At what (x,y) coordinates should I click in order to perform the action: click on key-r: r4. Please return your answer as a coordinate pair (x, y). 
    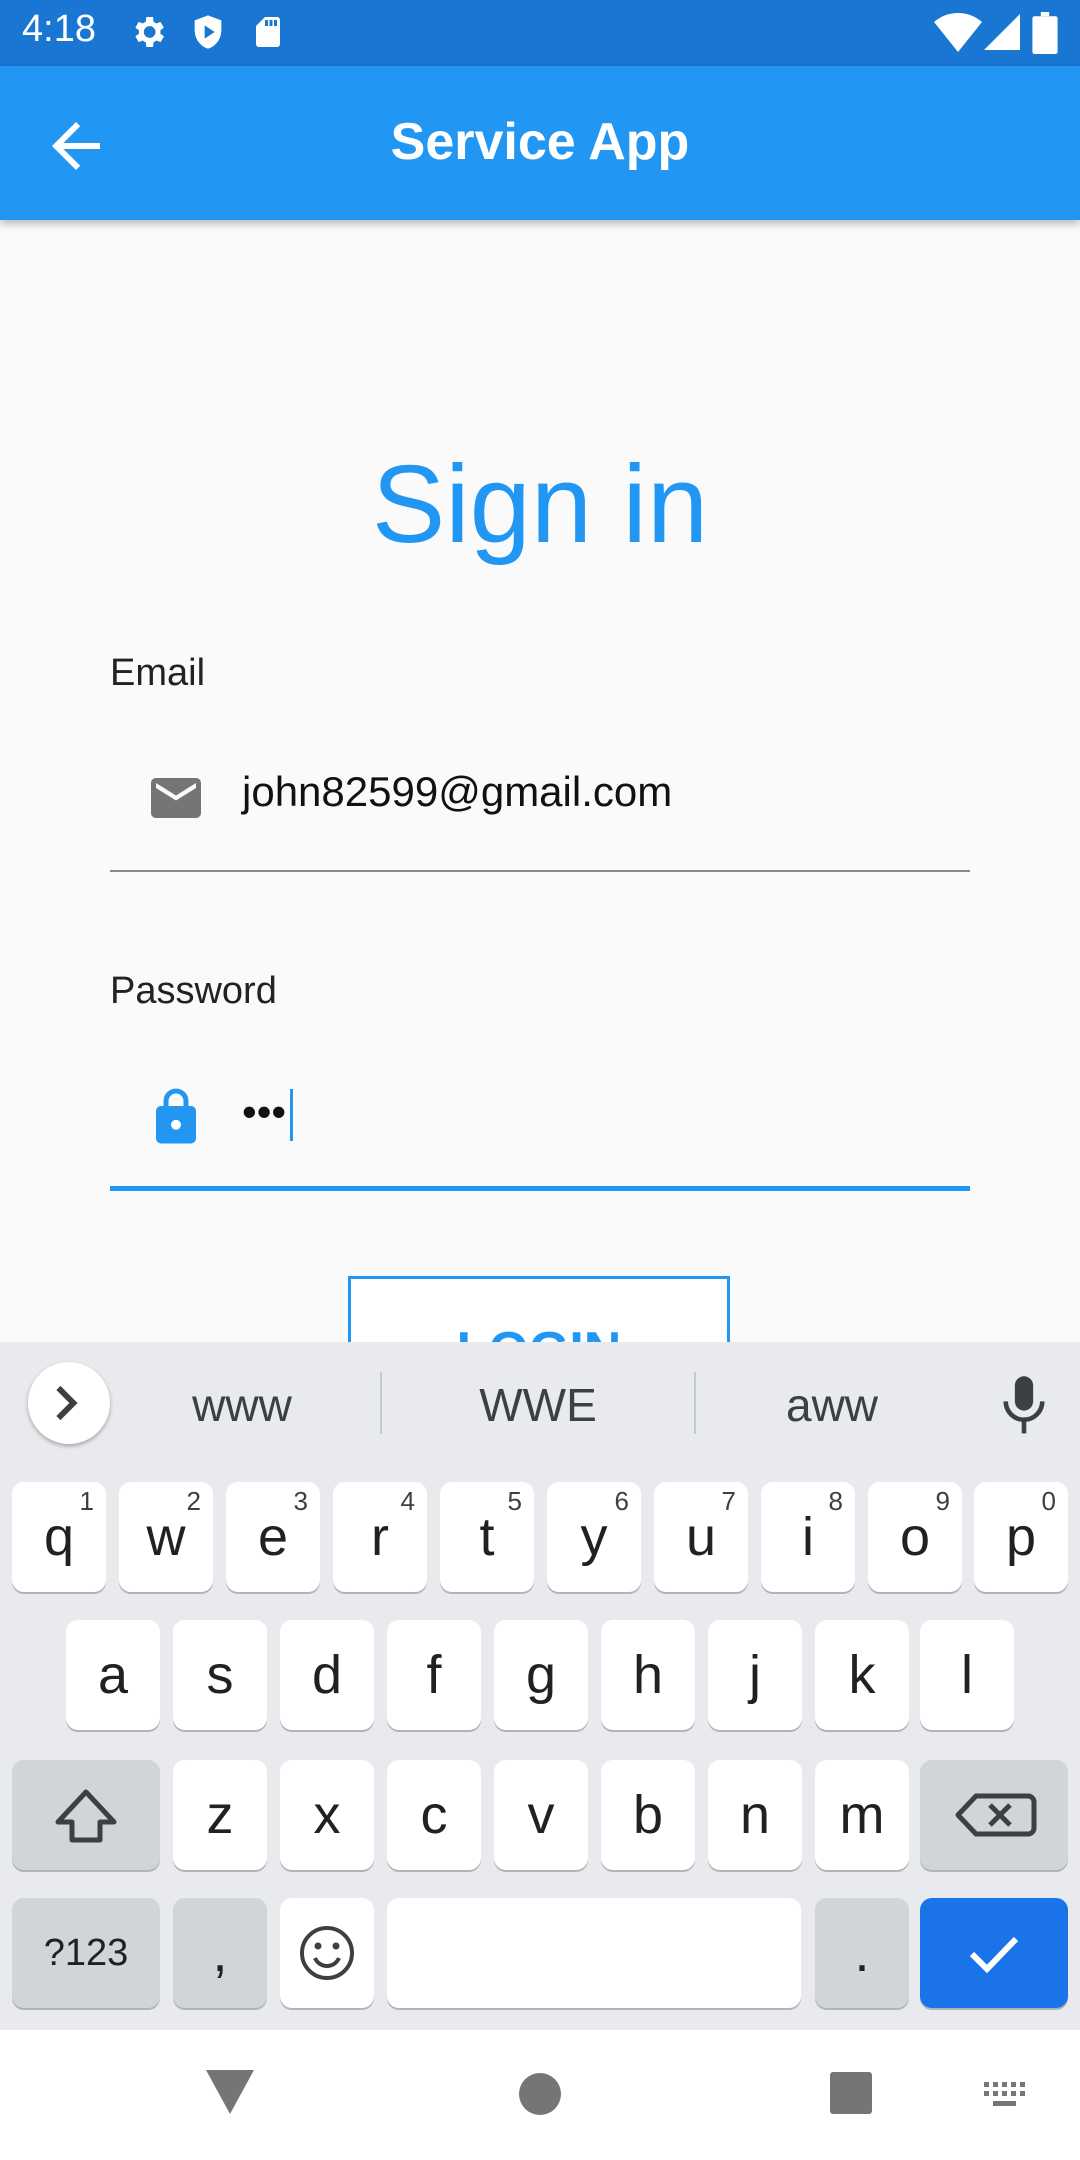
    Looking at the image, I should click on (380, 1537).